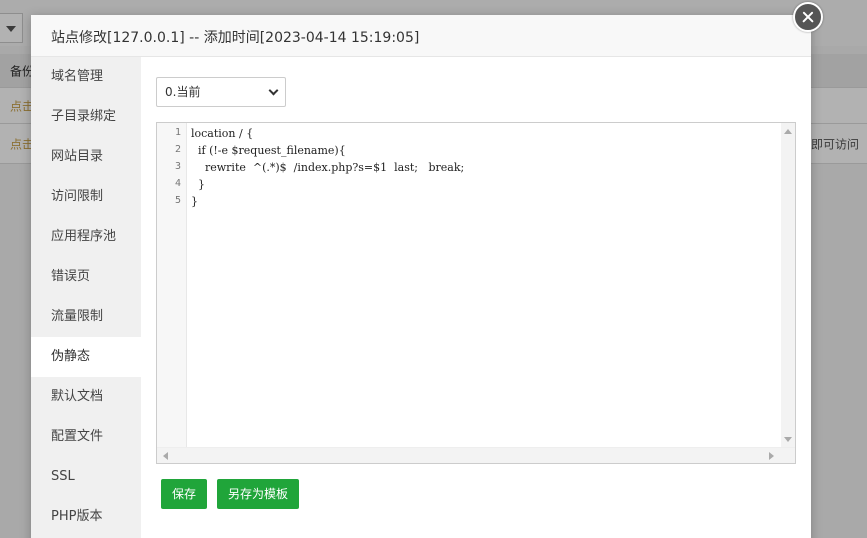 This screenshot has height=538, width=867. Describe the element at coordinates (86, 157) in the screenshot. I see `sidebar-item-site-dir: 网站目录` at that location.